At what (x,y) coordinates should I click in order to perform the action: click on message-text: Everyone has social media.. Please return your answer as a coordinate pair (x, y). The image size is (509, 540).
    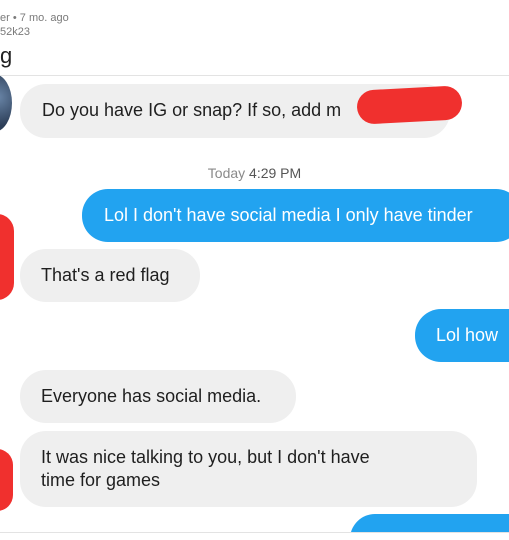
    Looking at the image, I should click on (151, 396).